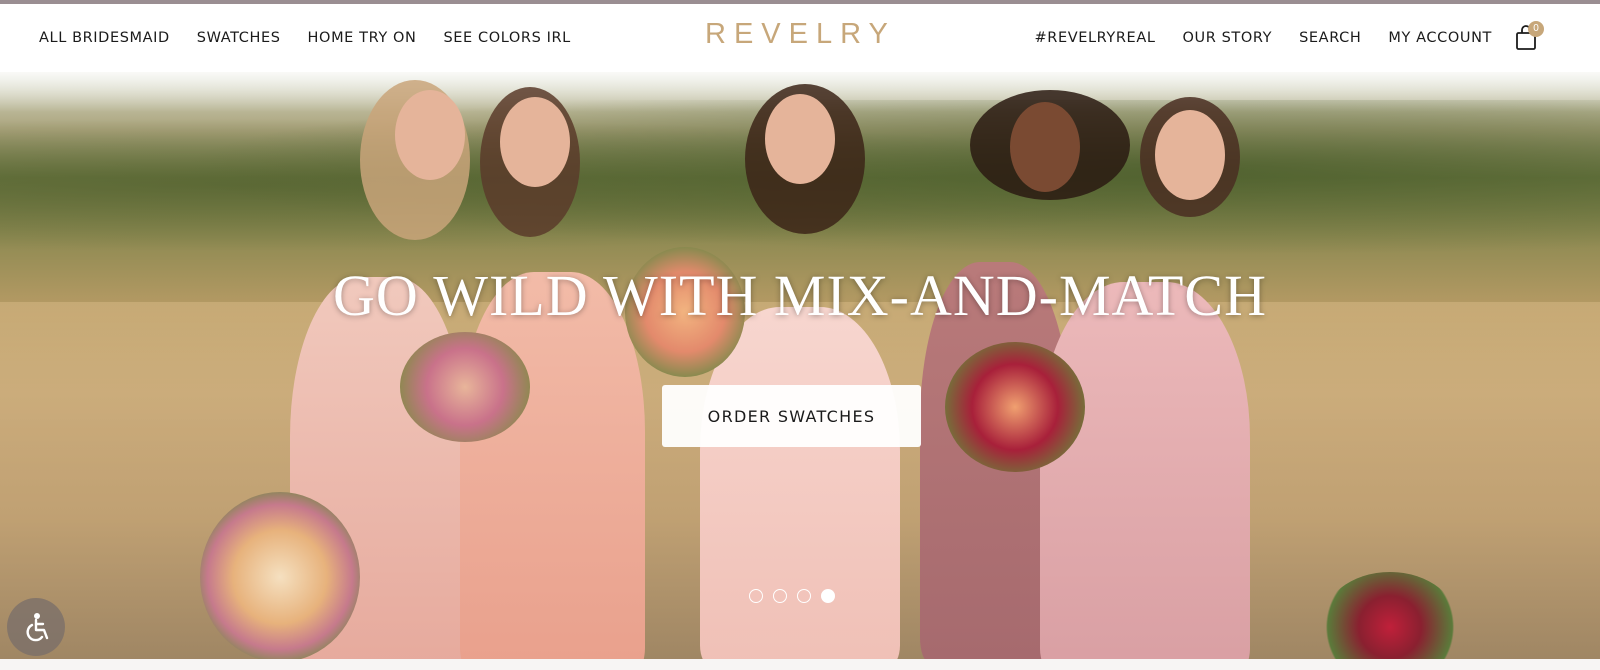 The width and height of the screenshot is (1600, 670). What do you see at coordinates (796, 34) in the screenshot?
I see `brand-logo: REVELRY` at bounding box center [796, 34].